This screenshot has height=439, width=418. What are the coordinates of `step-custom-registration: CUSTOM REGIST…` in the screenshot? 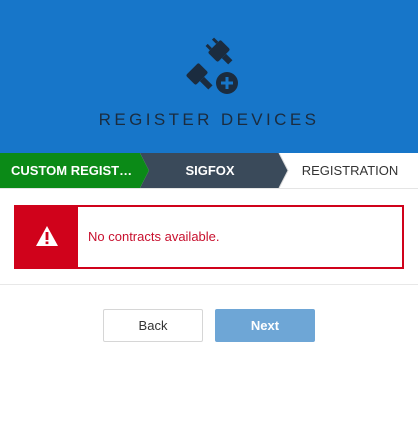 It's located at (75, 170).